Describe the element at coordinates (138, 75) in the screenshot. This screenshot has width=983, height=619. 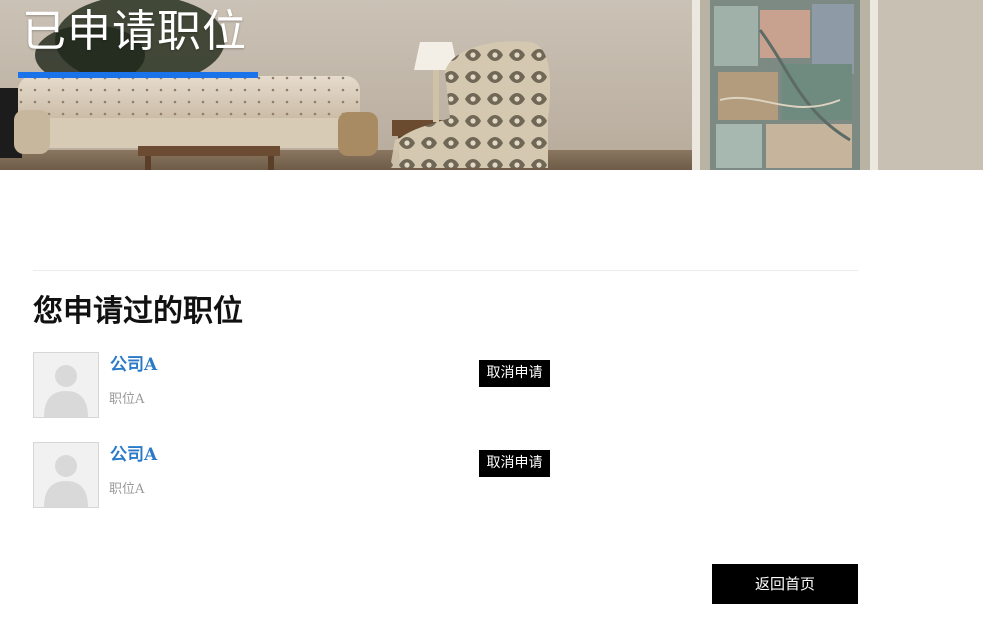
I see `title-underline` at that location.